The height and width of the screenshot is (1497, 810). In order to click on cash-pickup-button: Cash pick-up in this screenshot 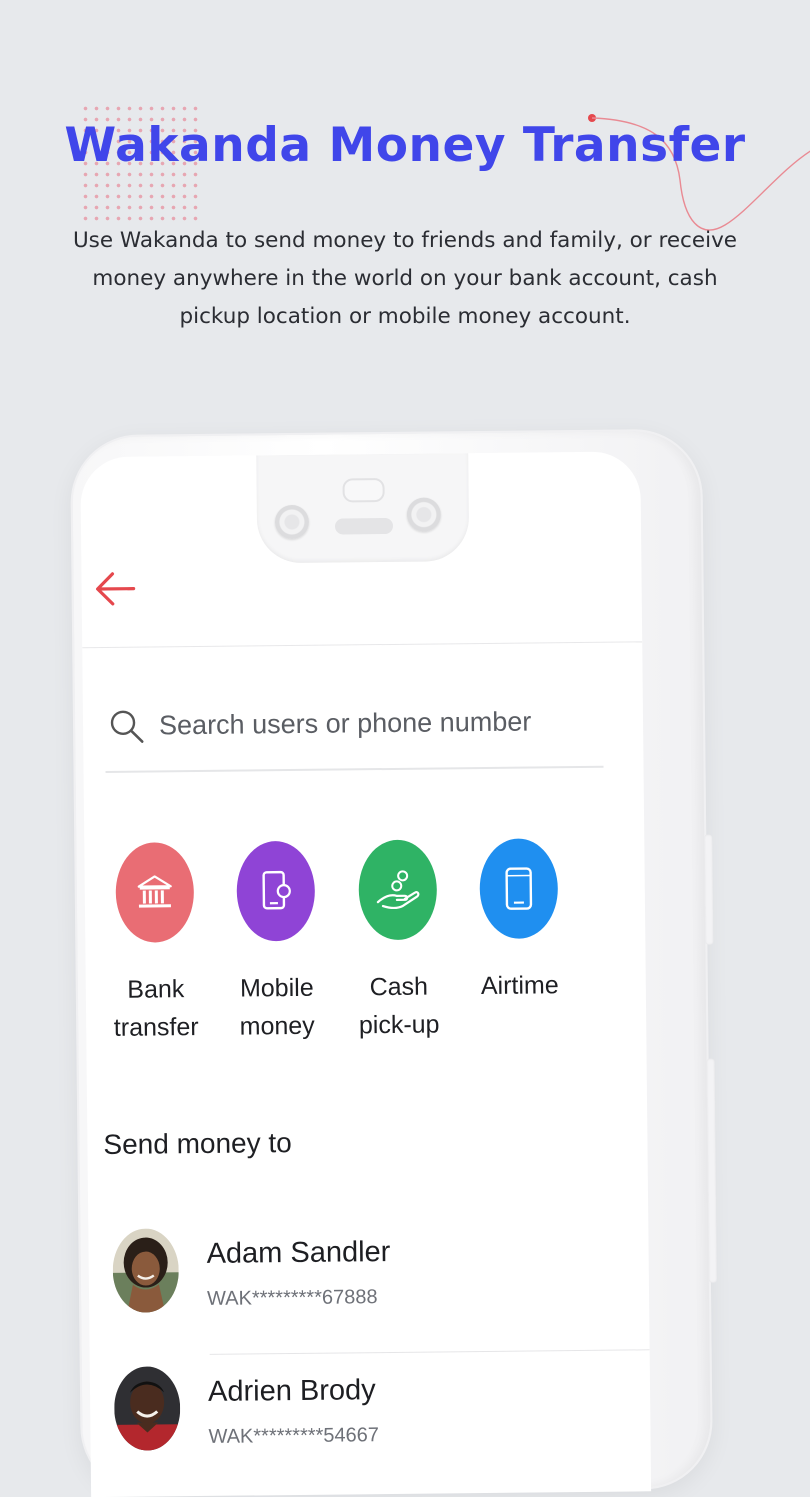, I will do `click(398, 941)`.